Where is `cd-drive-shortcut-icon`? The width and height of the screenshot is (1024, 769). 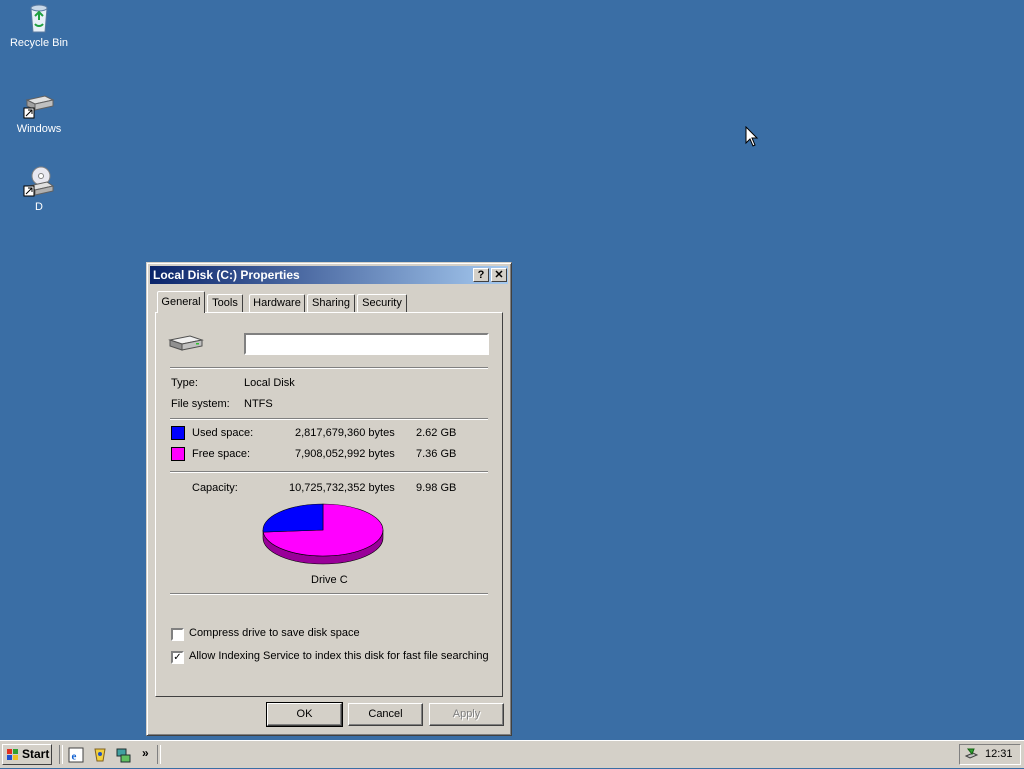 cd-drive-shortcut-icon is located at coordinates (39, 182).